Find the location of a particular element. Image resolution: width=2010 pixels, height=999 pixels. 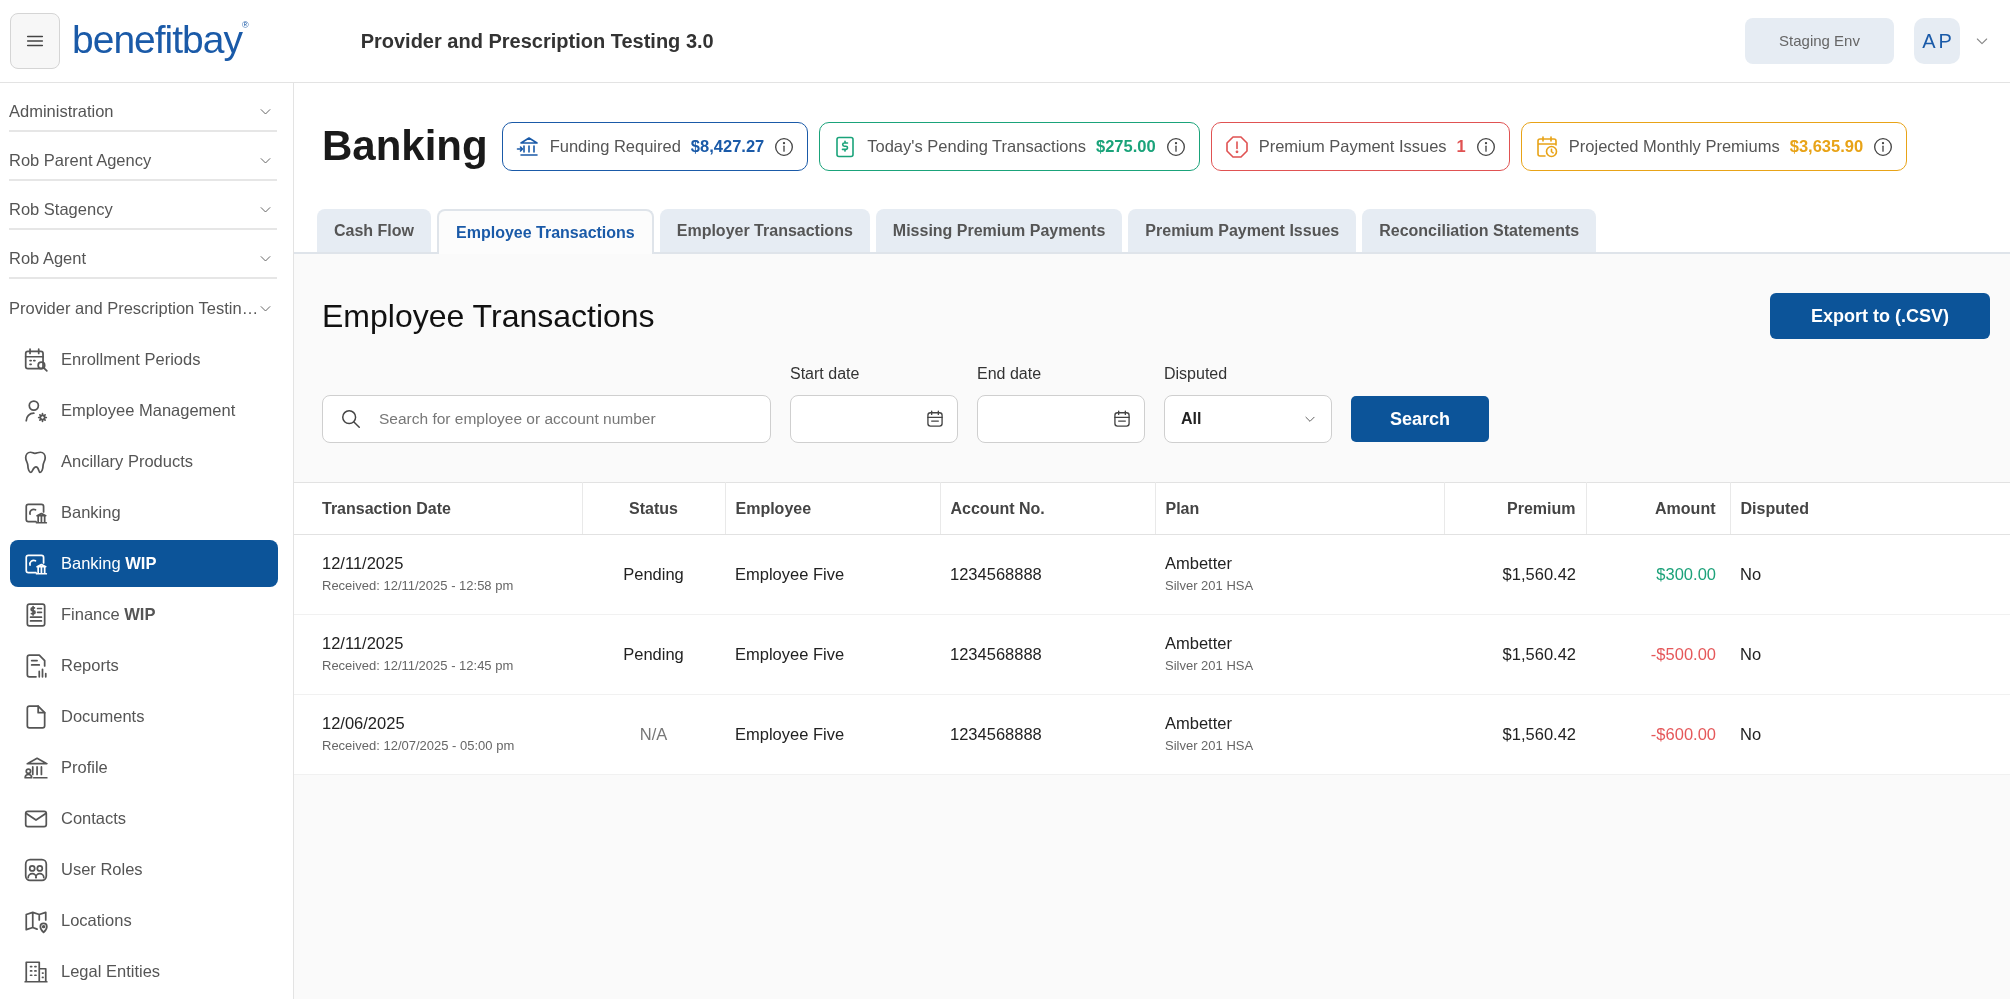

field-label: Start date is located at coordinates (825, 374).